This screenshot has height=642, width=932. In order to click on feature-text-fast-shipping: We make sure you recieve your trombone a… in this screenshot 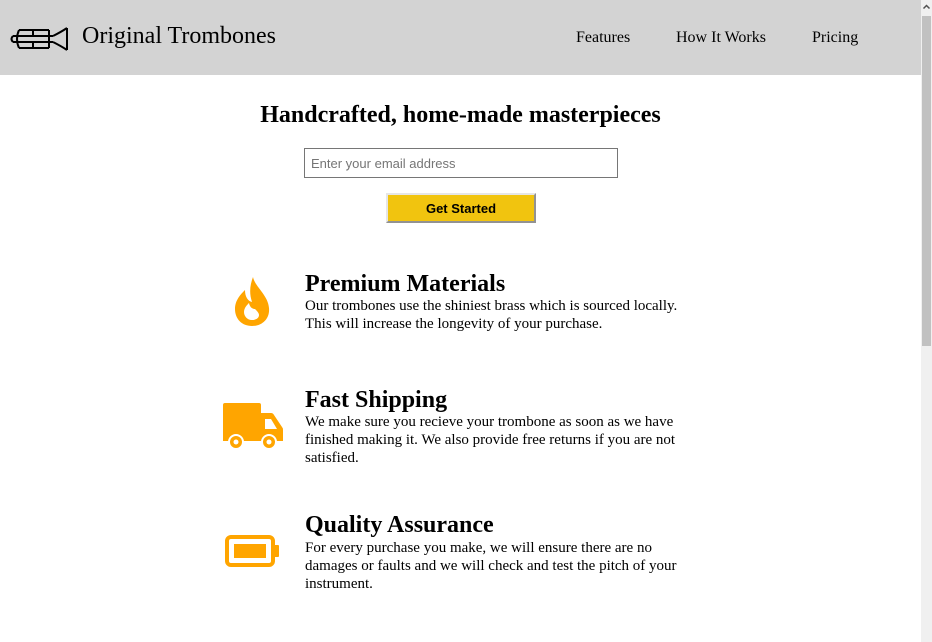, I will do `click(490, 440)`.